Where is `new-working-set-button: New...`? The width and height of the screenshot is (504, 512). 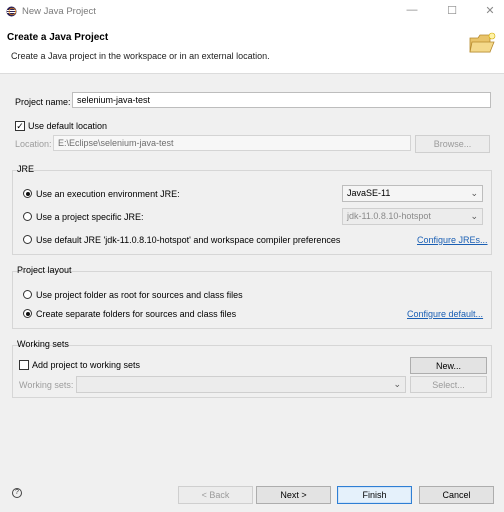 new-working-set-button: New... is located at coordinates (448, 365).